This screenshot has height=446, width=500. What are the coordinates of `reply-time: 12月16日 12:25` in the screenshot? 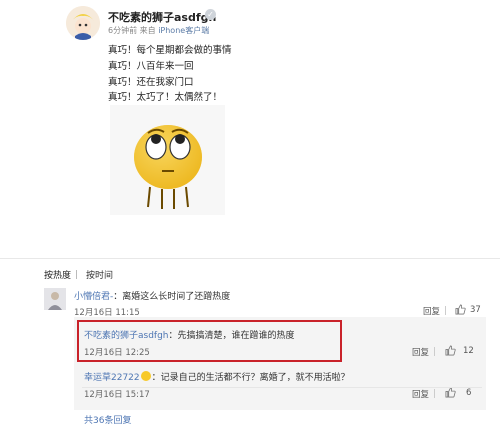 It's located at (117, 353).